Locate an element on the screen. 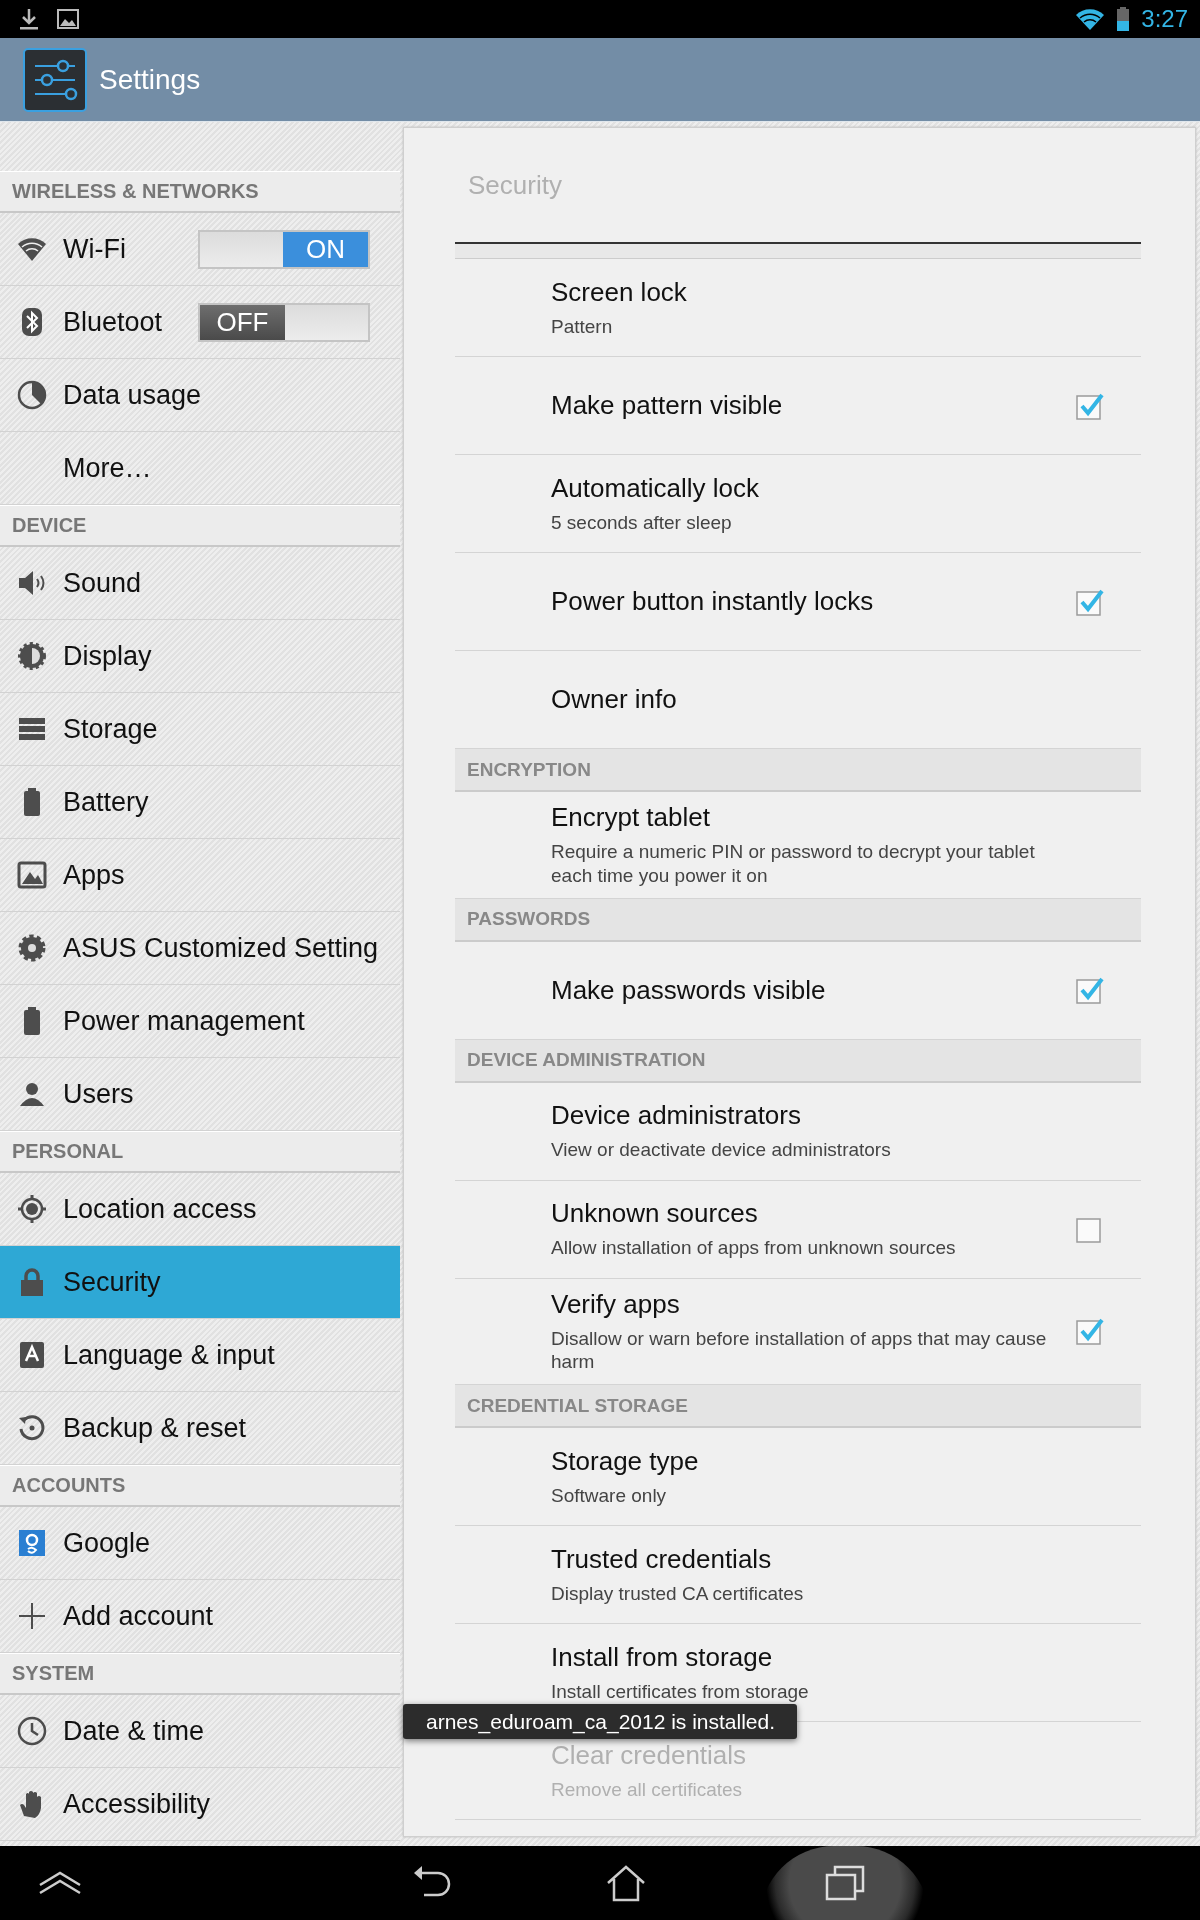  brightness-icon is located at coordinates (31, 656).